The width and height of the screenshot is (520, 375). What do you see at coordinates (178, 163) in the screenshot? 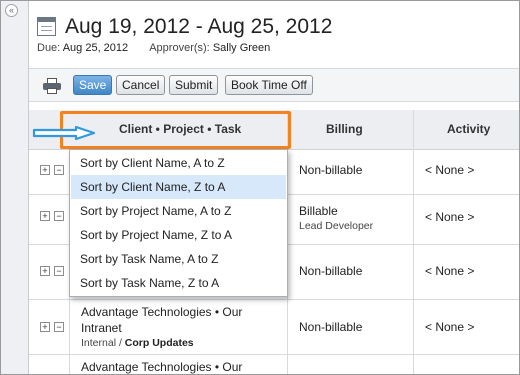
I see `sort-client-a-z: Sort by Client Name, A to Z` at bounding box center [178, 163].